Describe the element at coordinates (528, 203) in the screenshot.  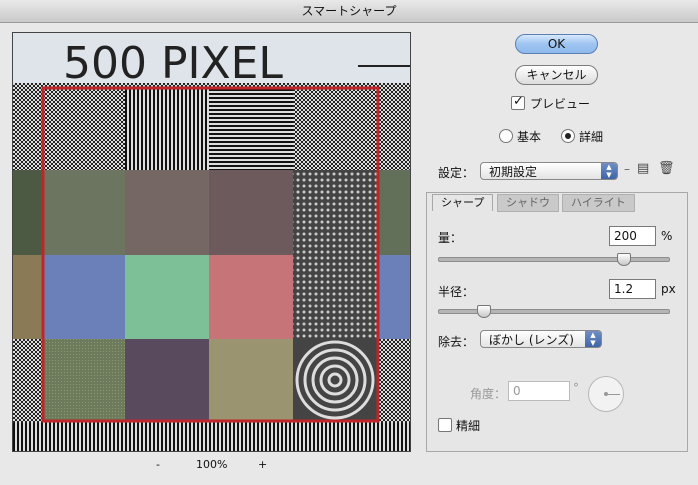
I see `tab-shadow: シャドウ` at that location.